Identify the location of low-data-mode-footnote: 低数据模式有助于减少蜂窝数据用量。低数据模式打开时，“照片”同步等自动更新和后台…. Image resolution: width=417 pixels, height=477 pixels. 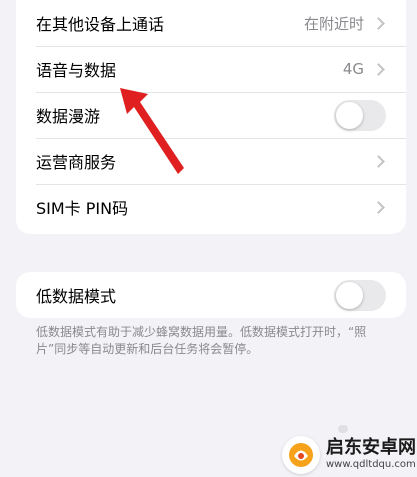
(201, 340).